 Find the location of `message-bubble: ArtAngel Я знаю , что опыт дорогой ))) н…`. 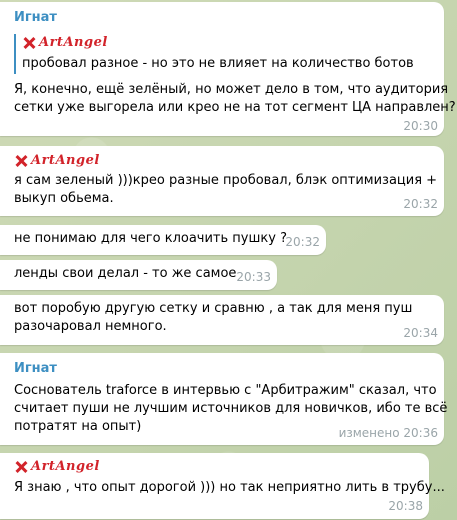

message-bubble: ArtAngel Я знаю , что опыт дорогой ))) н… is located at coordinates (222, 486).